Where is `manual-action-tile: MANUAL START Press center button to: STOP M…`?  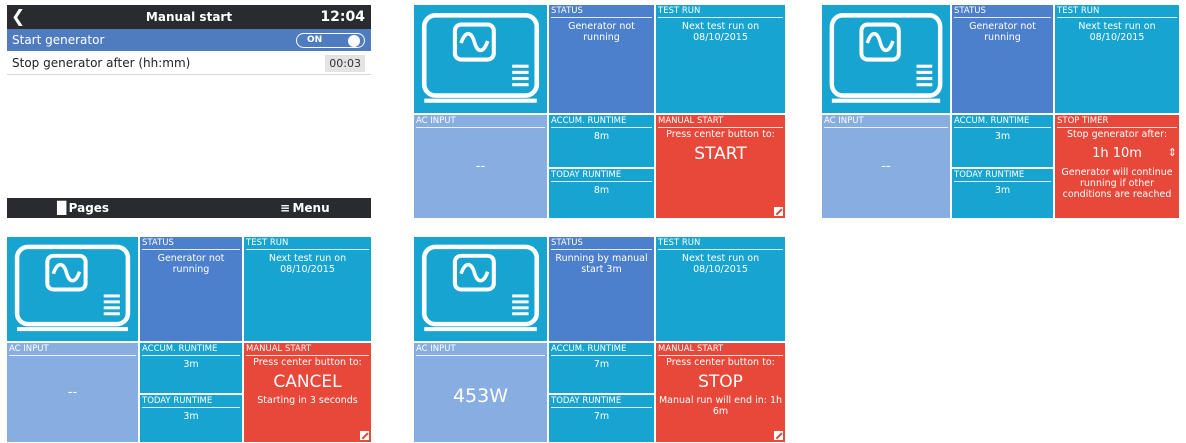
manual-action-tile: MANUAL START Press center button to: STOP M… is located at coordinates (720, 392).